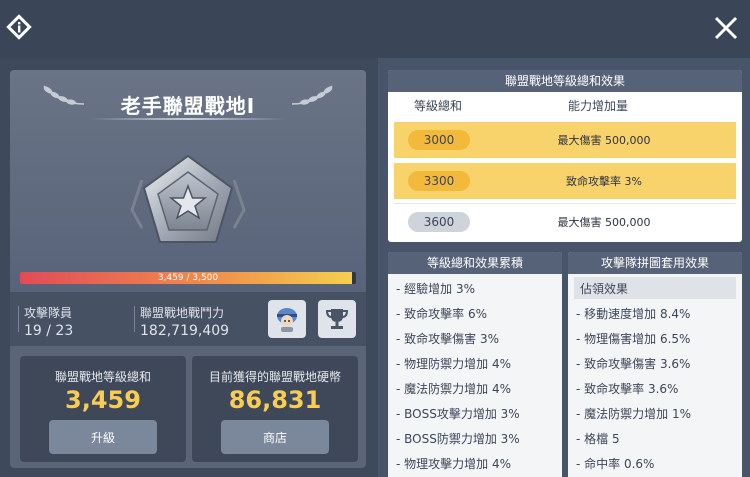 This screenshot has height=477, width=750. I want to click on level-pill: 3000, so click(439, 140).